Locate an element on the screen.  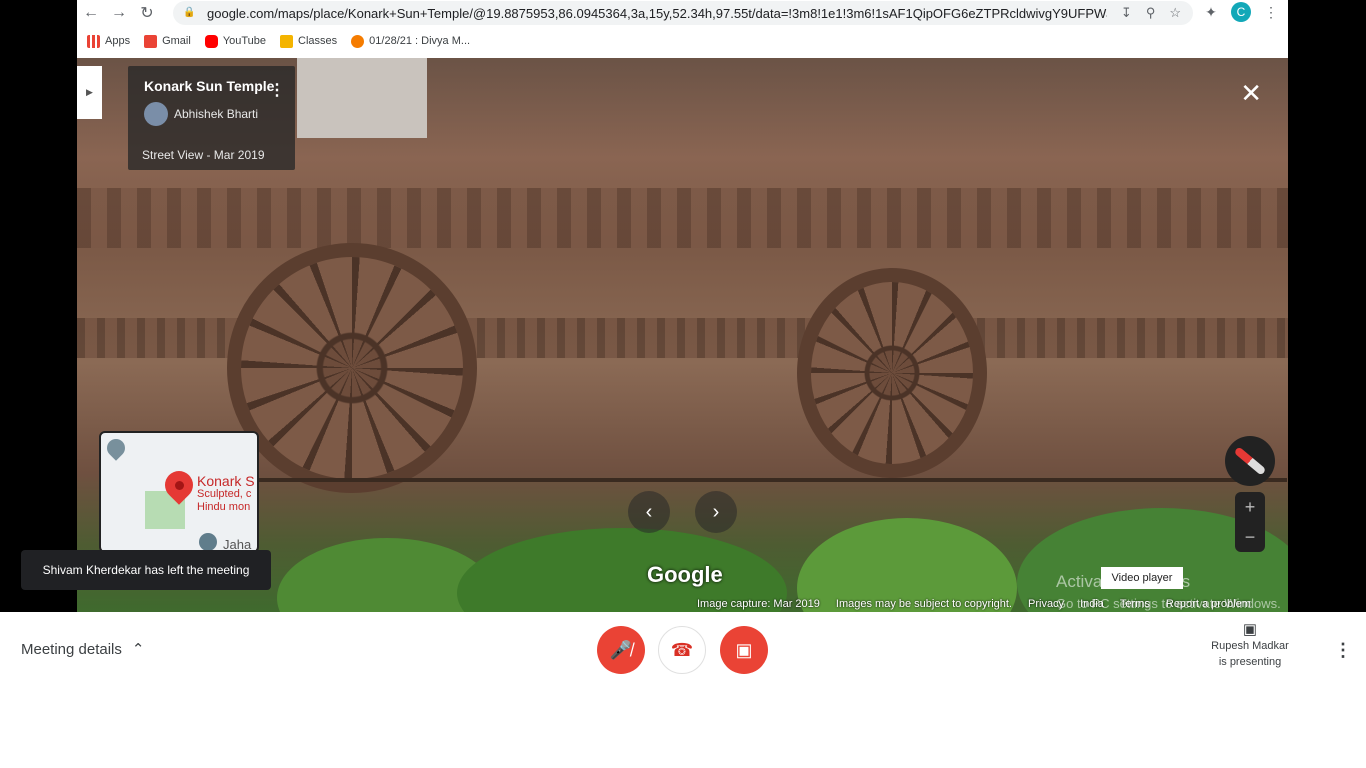
map-place-name: Konark S is located at coordinates (226, 481).